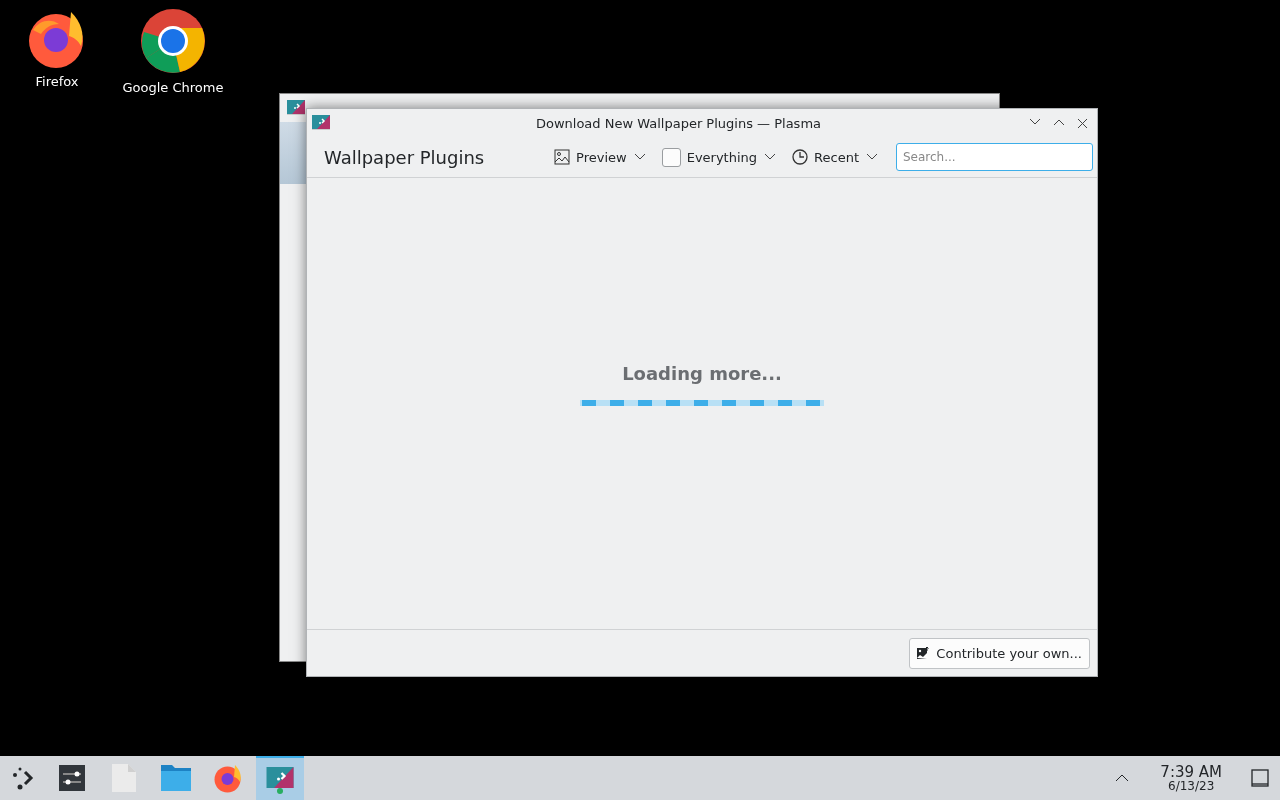 The image size is (1280, 800). What do you see at coordinates (173, 41) in the screenshot?
I see `round-logo-icon` at bounding box center [173, 41].